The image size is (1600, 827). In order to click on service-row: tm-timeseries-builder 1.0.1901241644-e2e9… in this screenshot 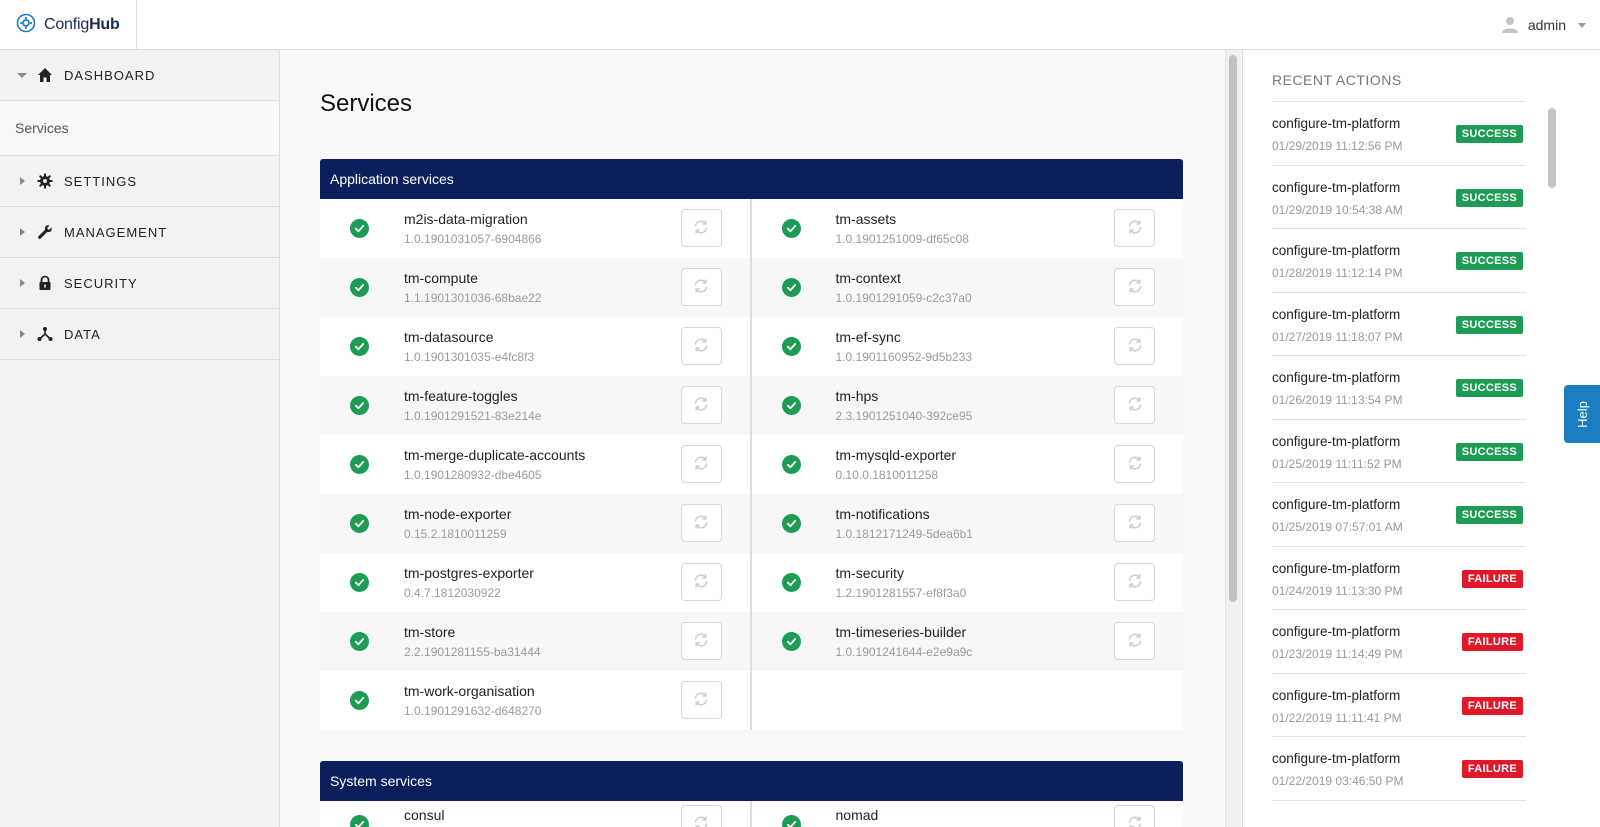, I will do `click(967, 641)`.